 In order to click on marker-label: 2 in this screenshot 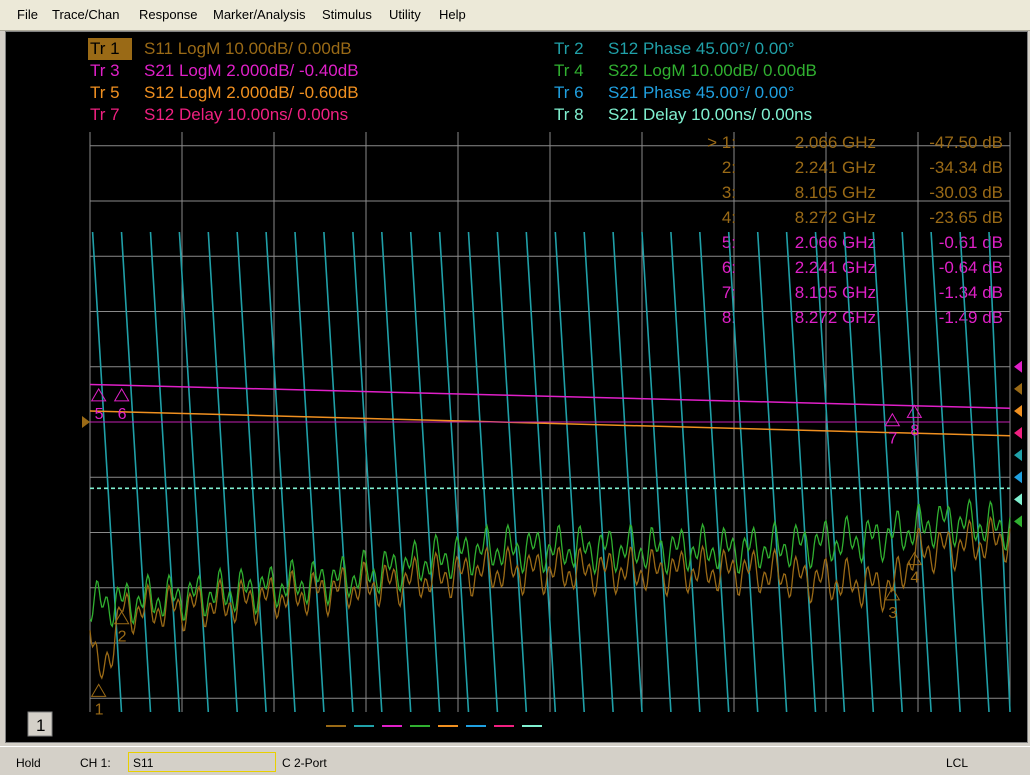, I will do `click(122, 637)`.